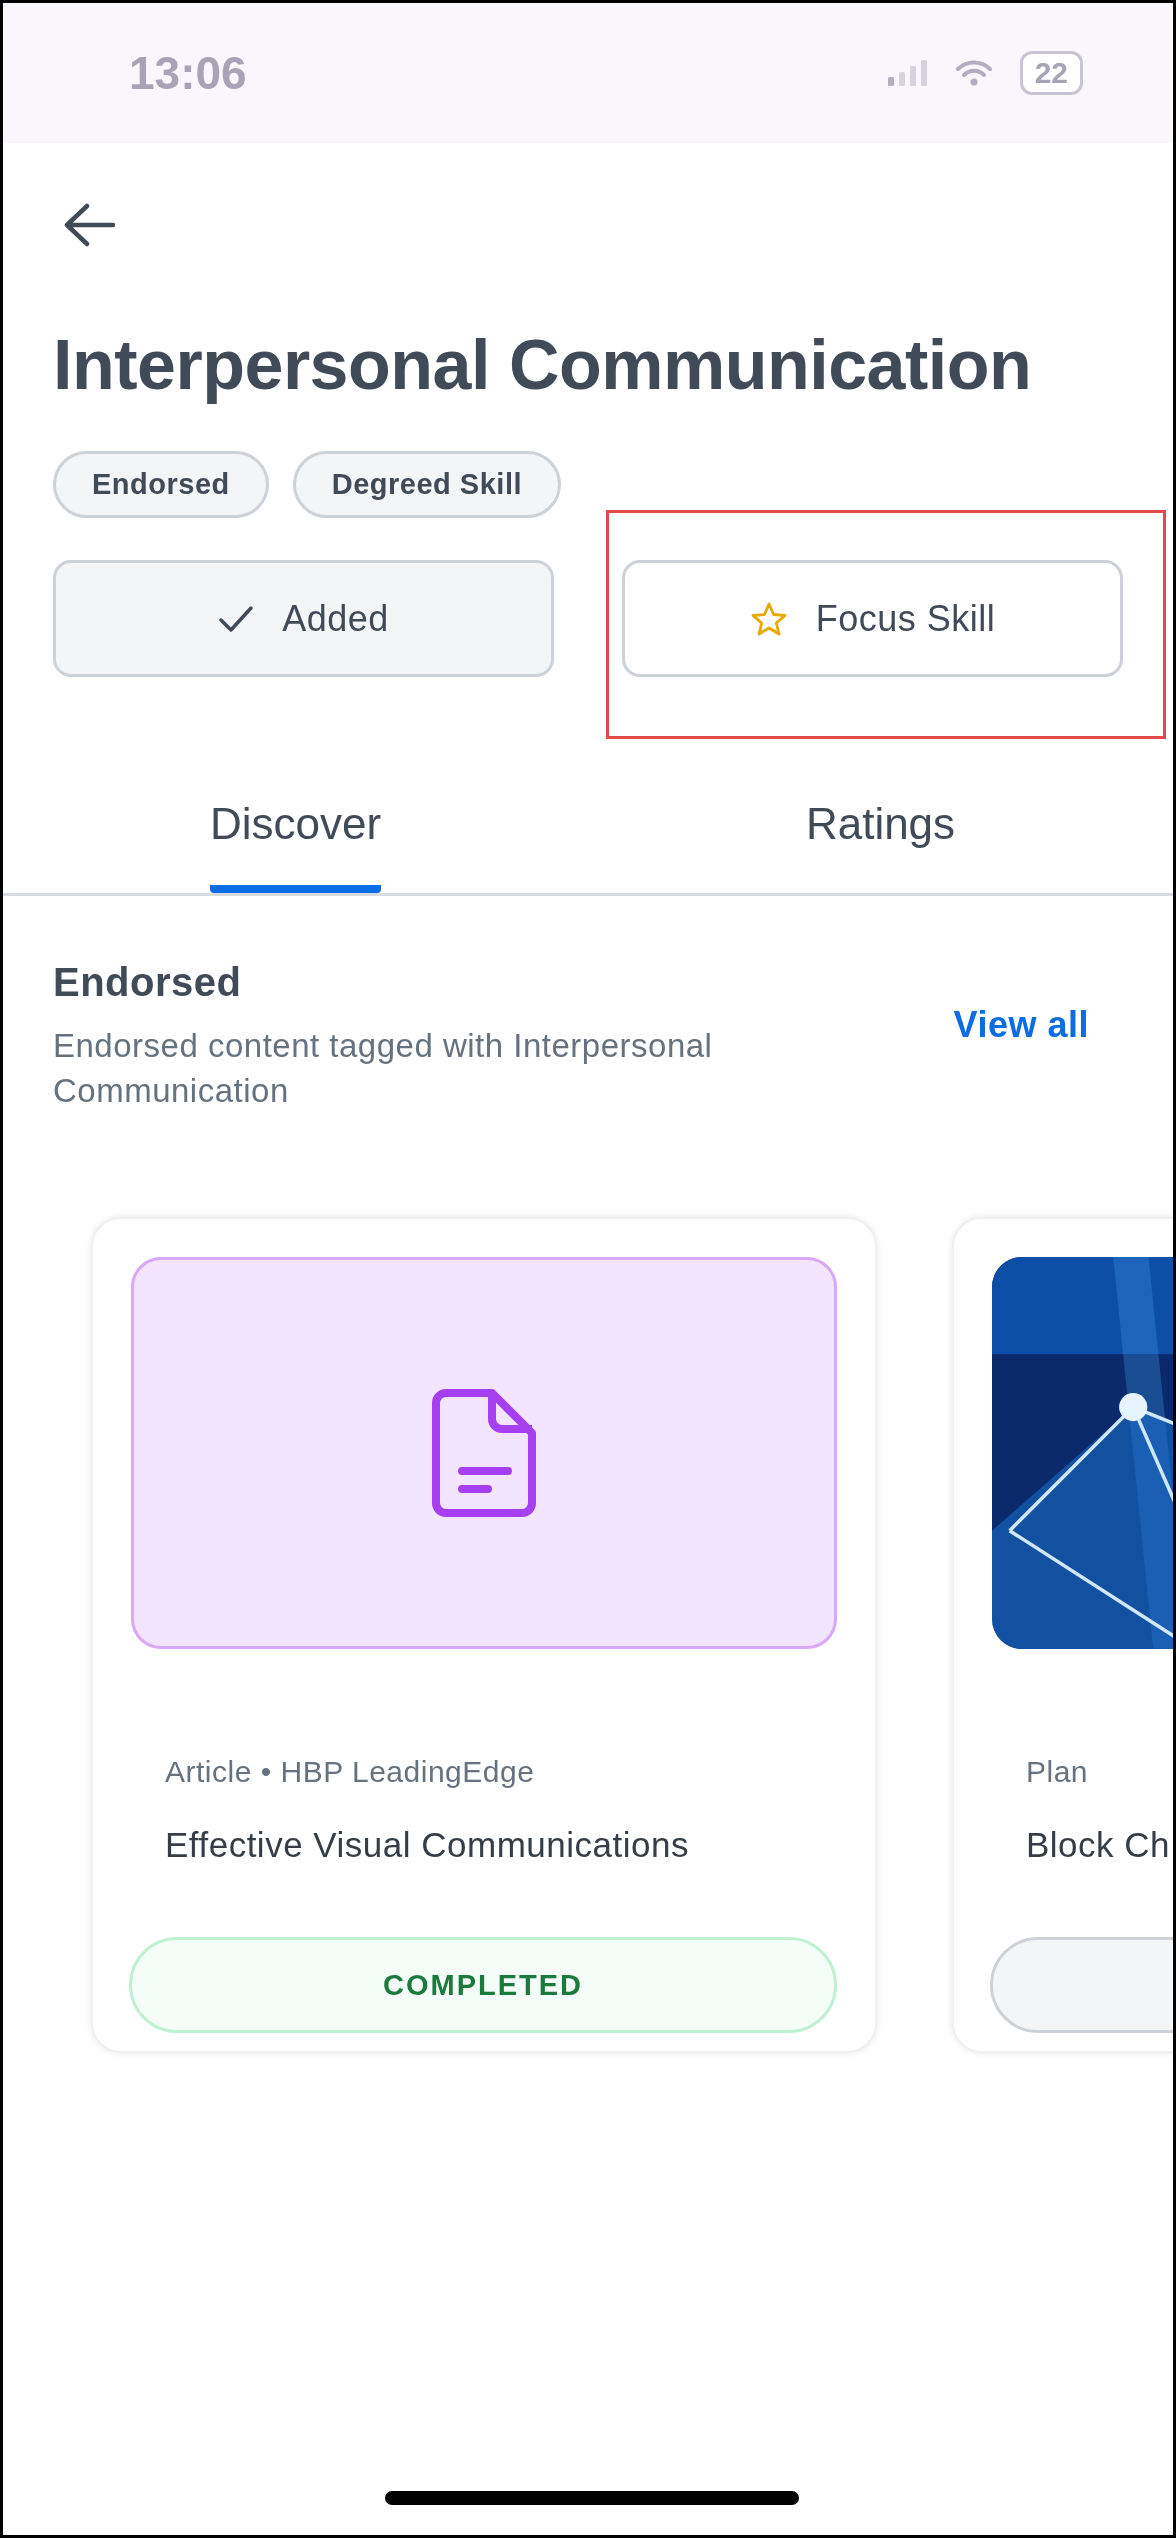  Describe the element at coordinates (1021, 1025) in the screenshot. I see `view-all-link: View all` at that location.